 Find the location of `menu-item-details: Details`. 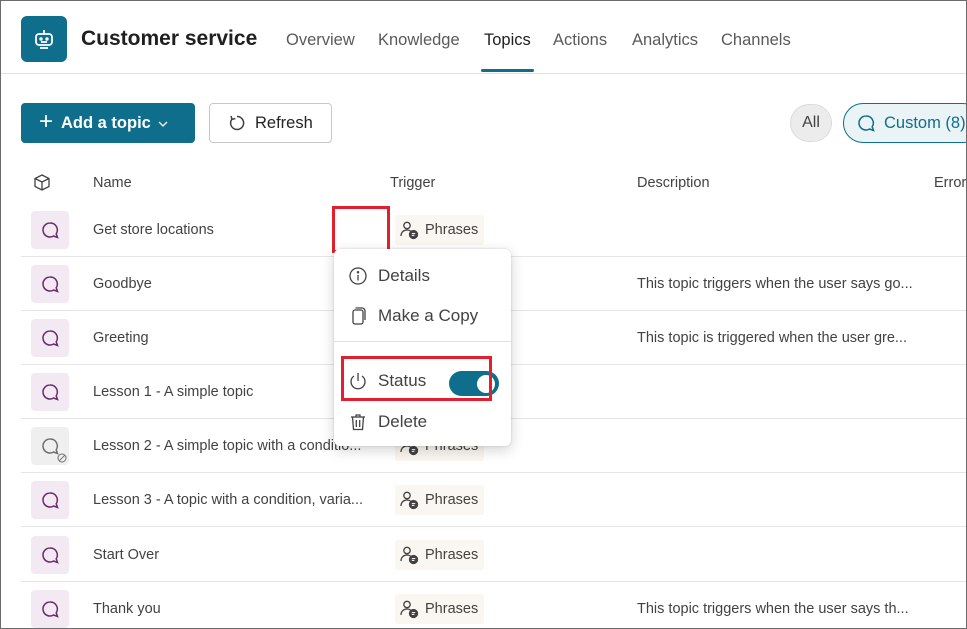

menu-item-details: Details is located at coordinates (389, 276).